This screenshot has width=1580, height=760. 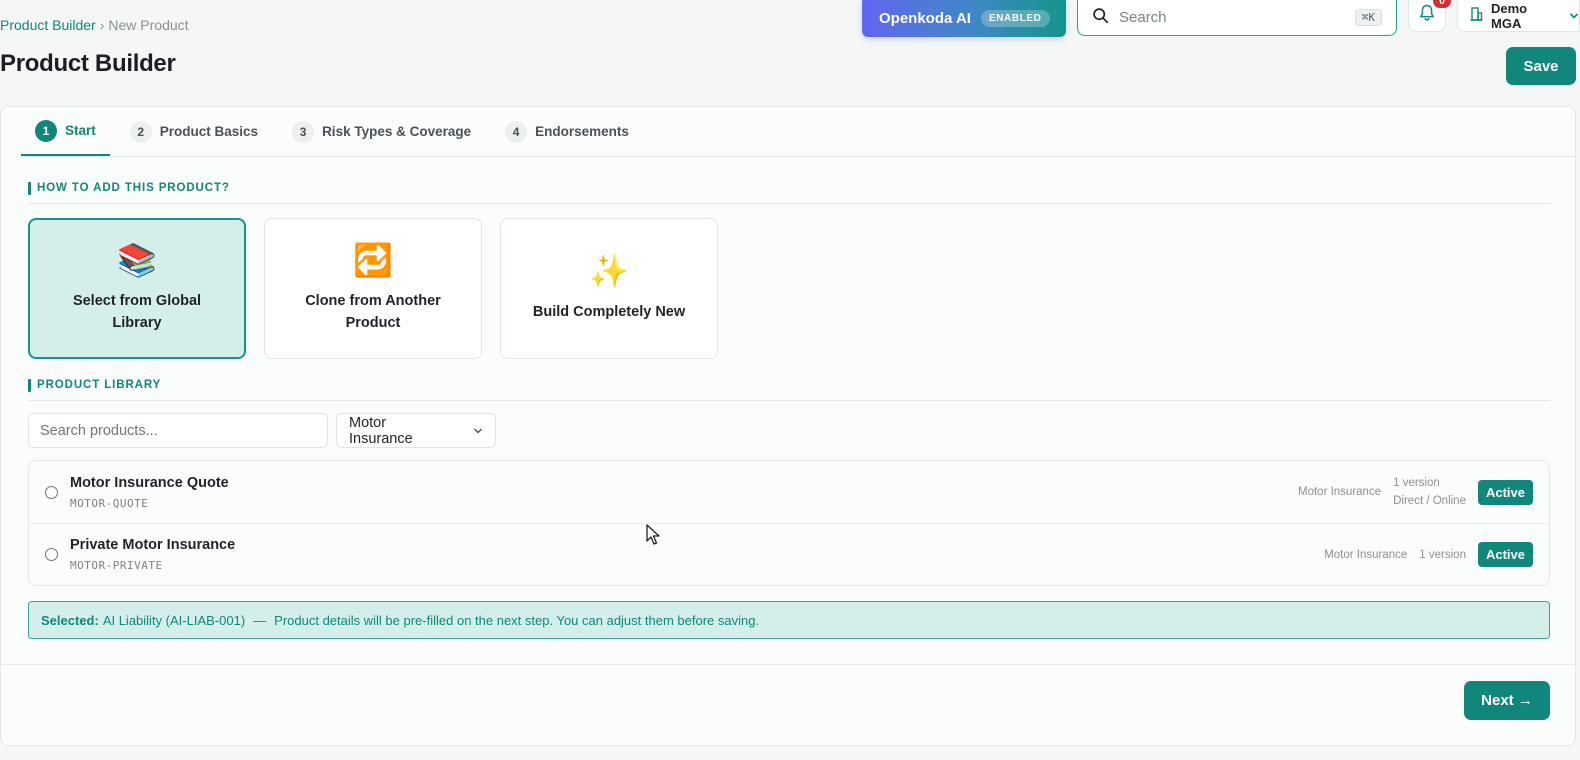 What do you see at coordinates (609, 311) in the screenshot?
I see `option-label: Build Completely New` at bounding box center [609, 311].